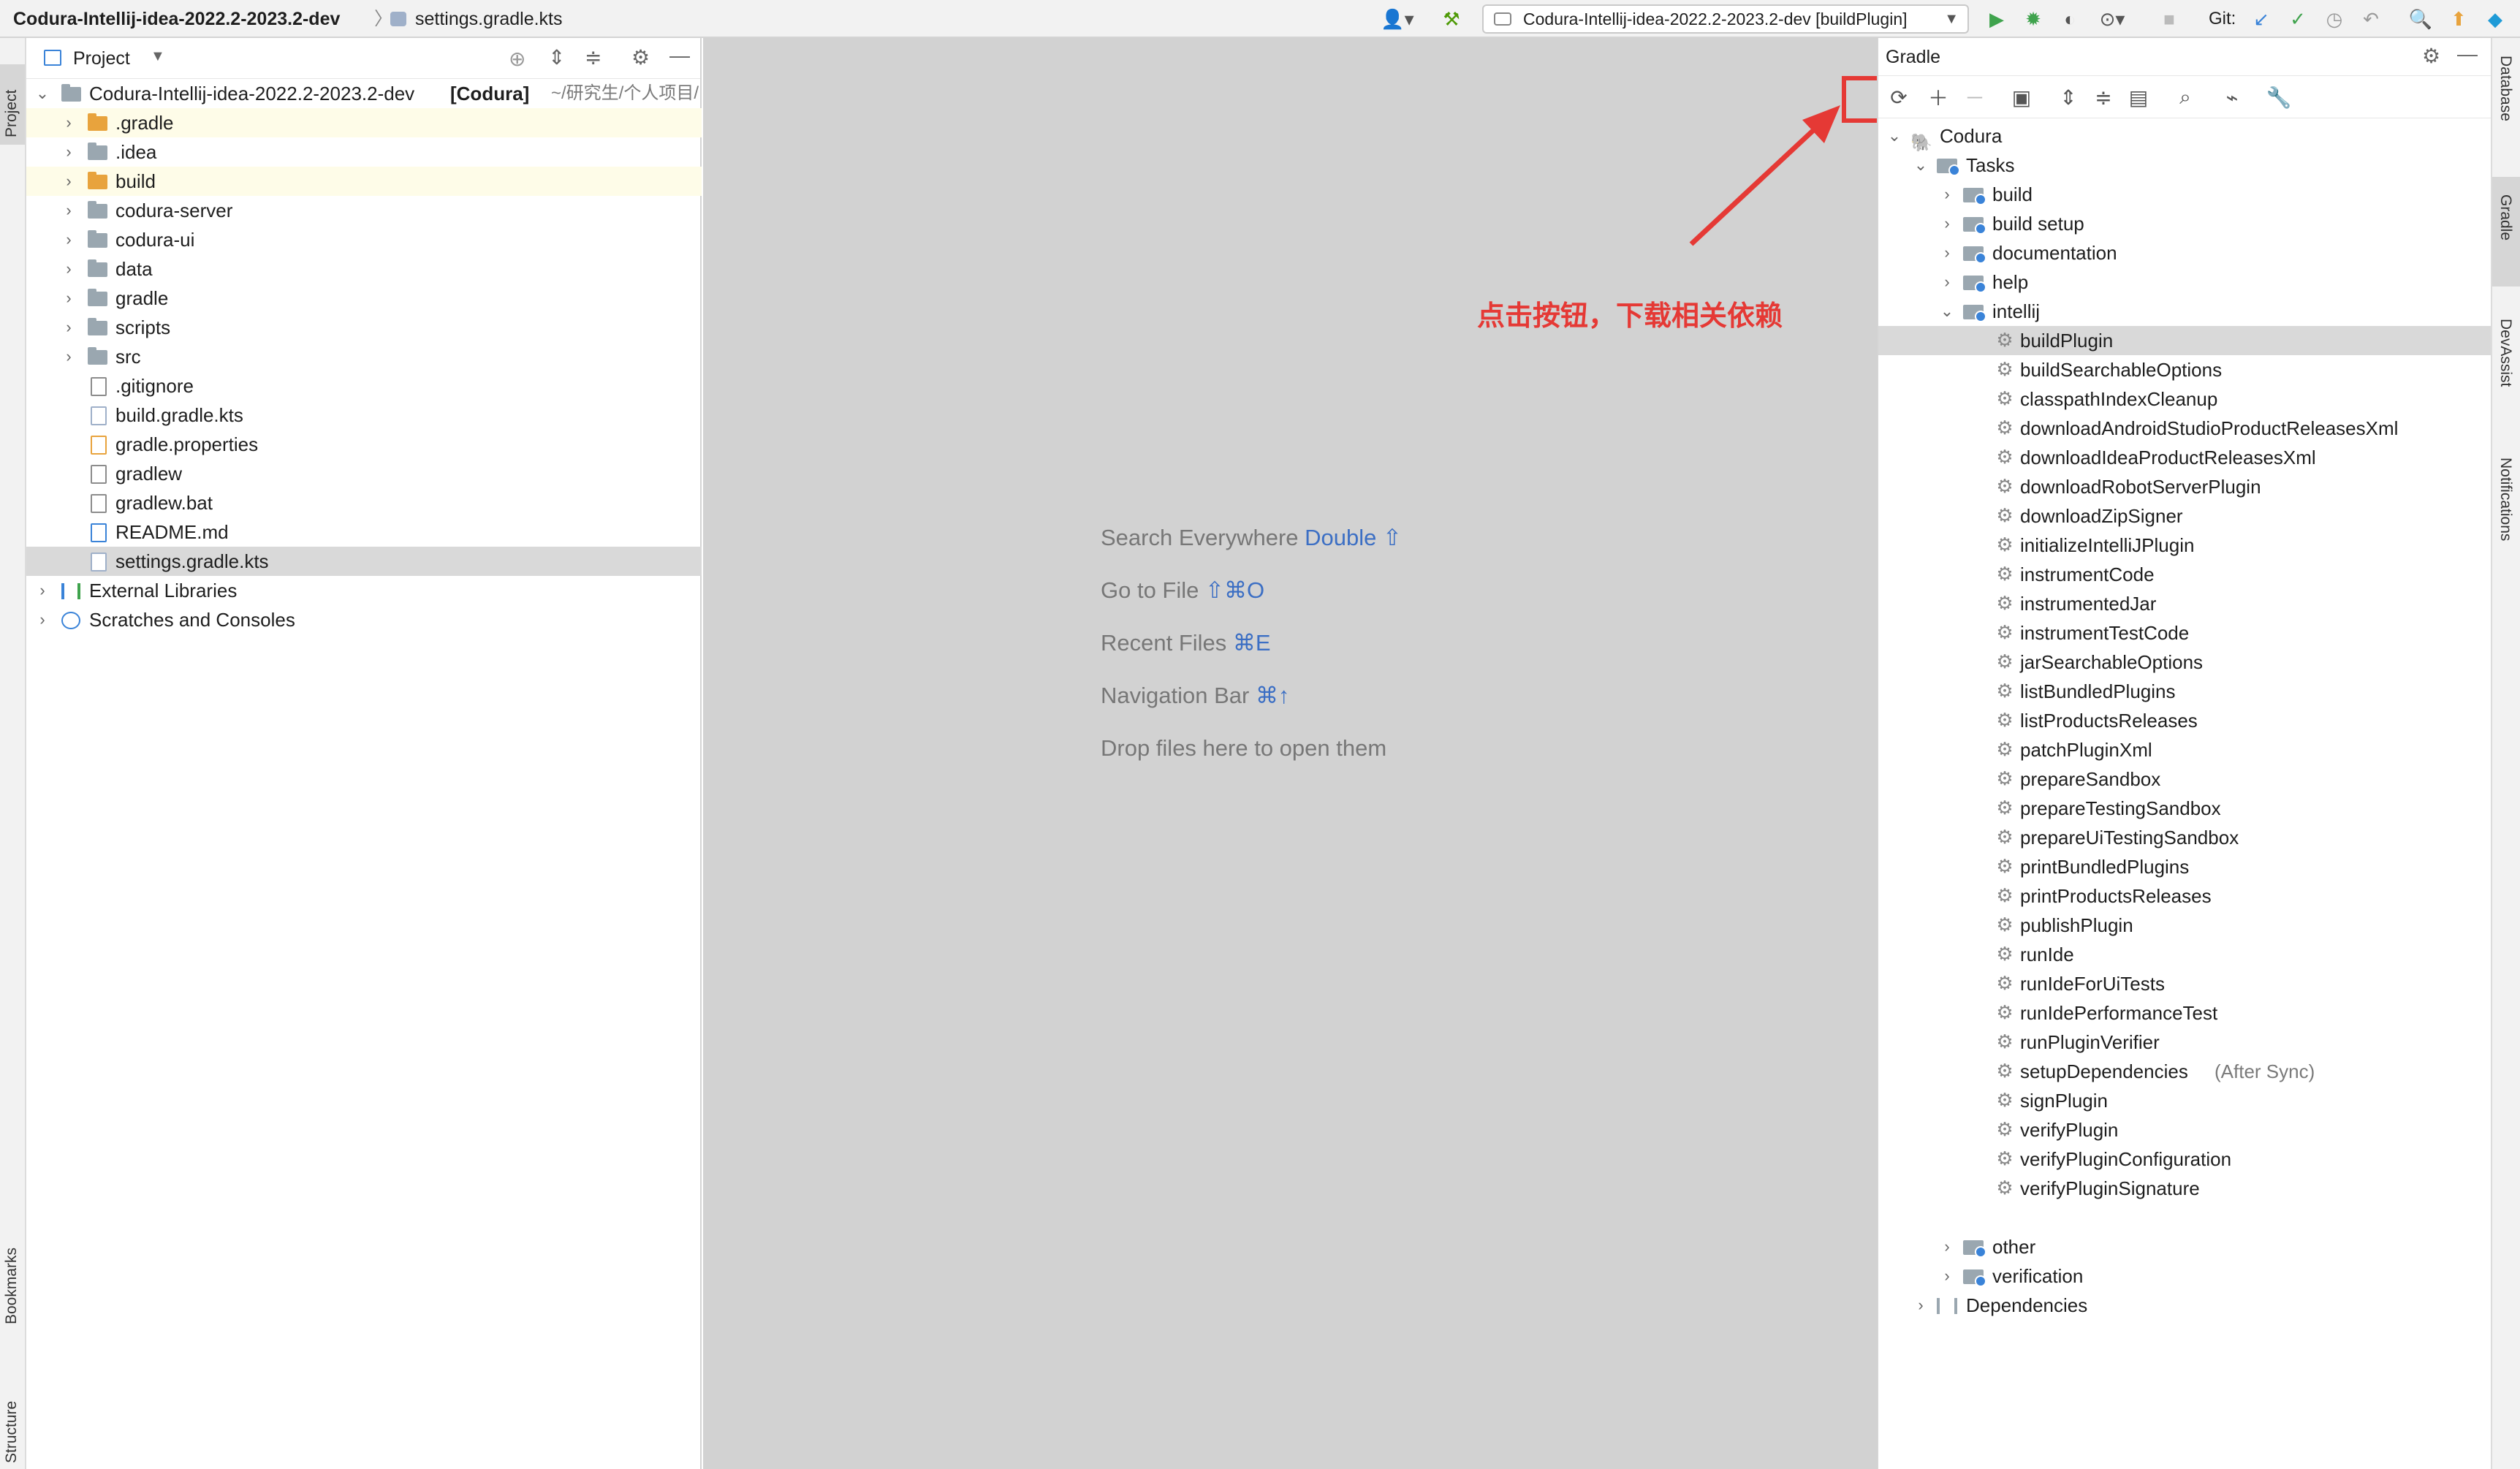 The height and width of the screenshot is (1469, 2520). What do you see at coordinates (2185, 166) in the screenshot?
I see `gradle-tasks-row: ⌄ Tasks` at bounding box center [2185, 166].